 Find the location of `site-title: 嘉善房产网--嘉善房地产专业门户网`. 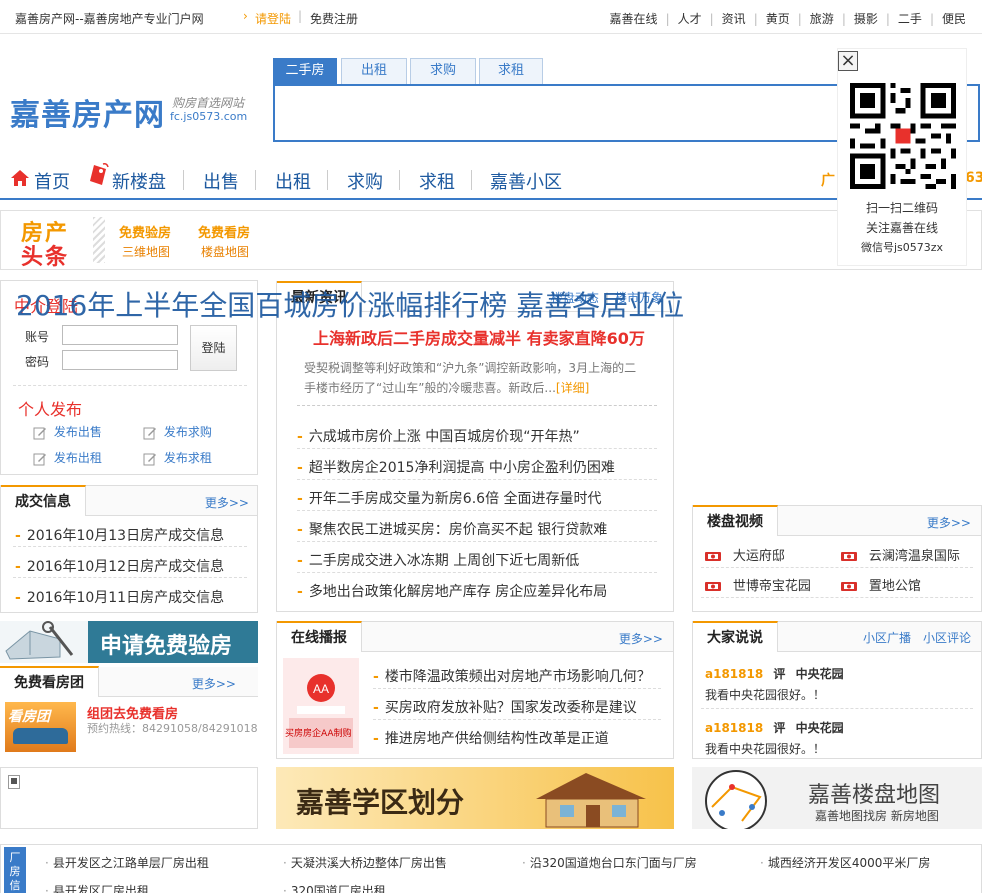

site-title: 嘉善房产网--嘉善房地产专业门户网 is located at coordinates (109, 19).